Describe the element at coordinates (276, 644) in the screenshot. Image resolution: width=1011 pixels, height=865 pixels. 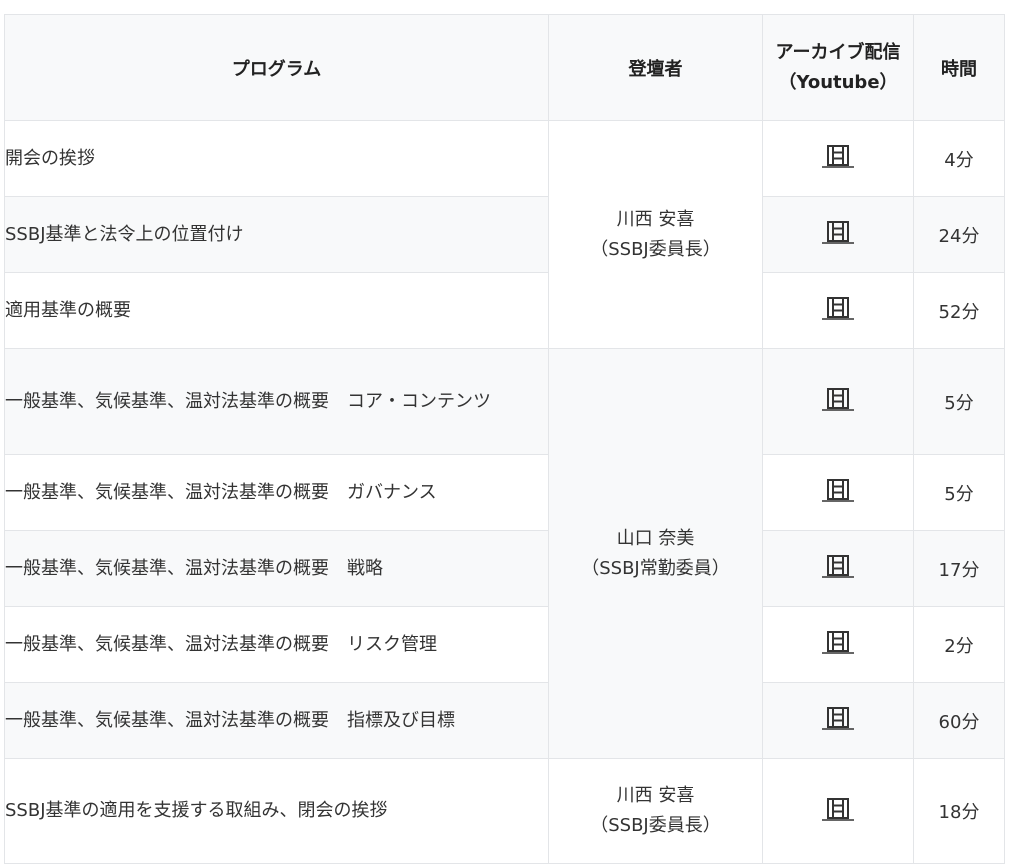
I see `program-title: 一般基準、気候基準、温対法基準の概要 リスク管理` at that location.